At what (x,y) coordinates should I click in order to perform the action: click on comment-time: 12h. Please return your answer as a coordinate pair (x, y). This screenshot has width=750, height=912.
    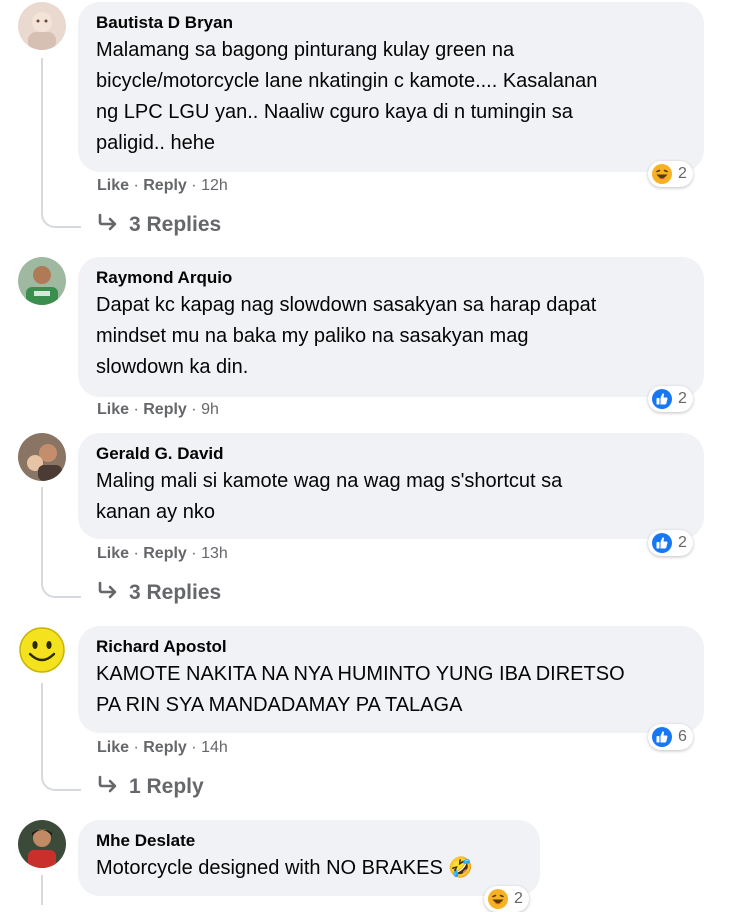
    Looking at the image, I should click on (214, 185).